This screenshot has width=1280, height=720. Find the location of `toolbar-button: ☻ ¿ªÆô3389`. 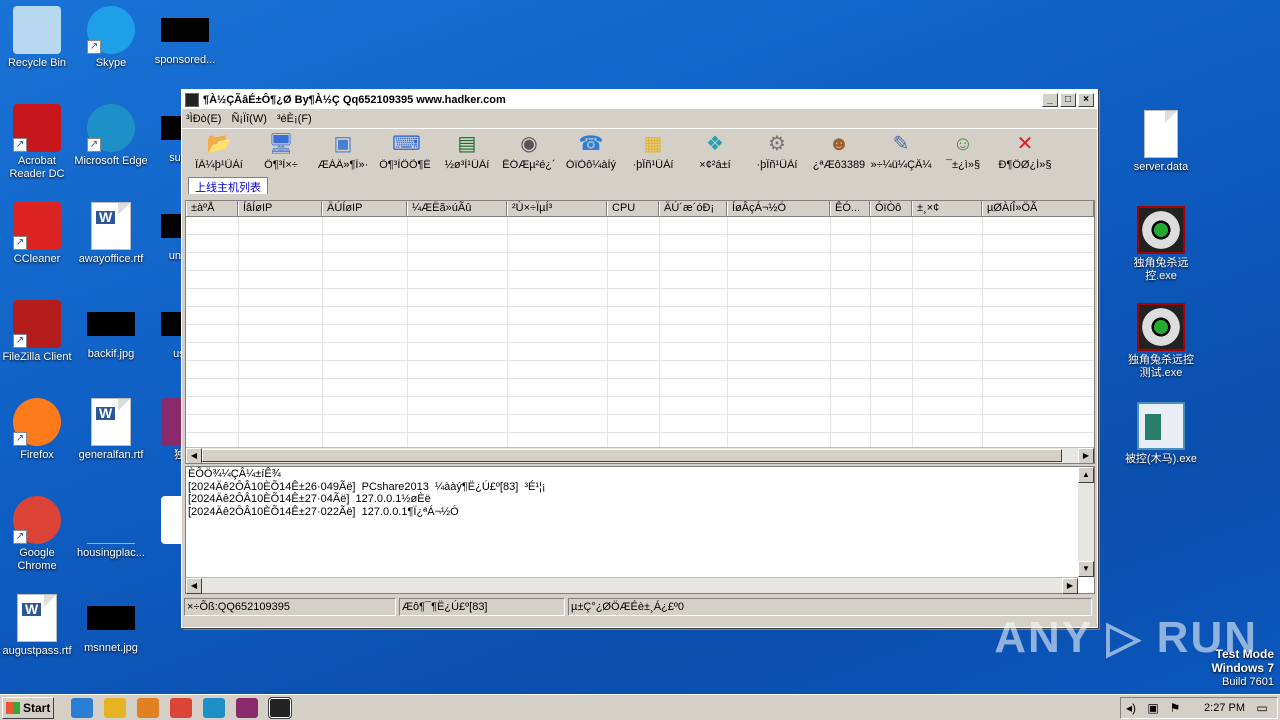

toolbar-button: ☻ ¿ªÆô3389 is located at coordinates (839, 150).